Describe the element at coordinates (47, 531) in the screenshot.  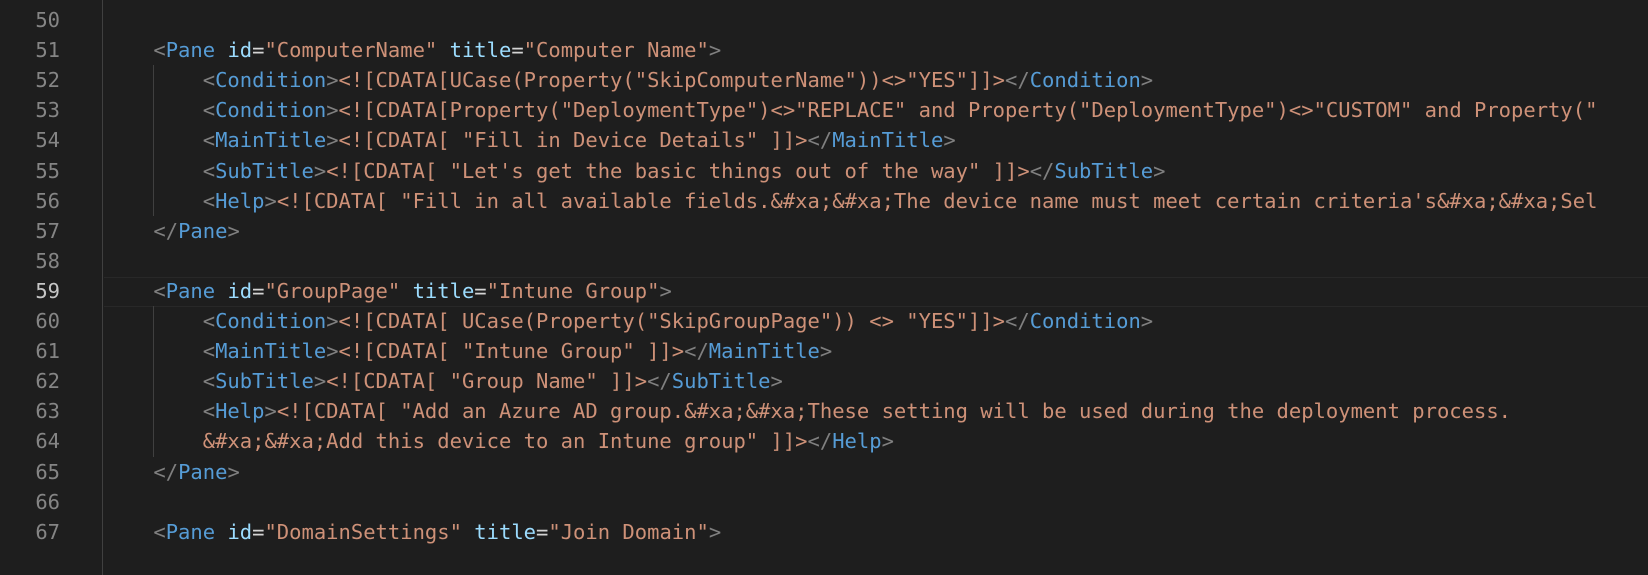
I see `line-number: 67` at that location.